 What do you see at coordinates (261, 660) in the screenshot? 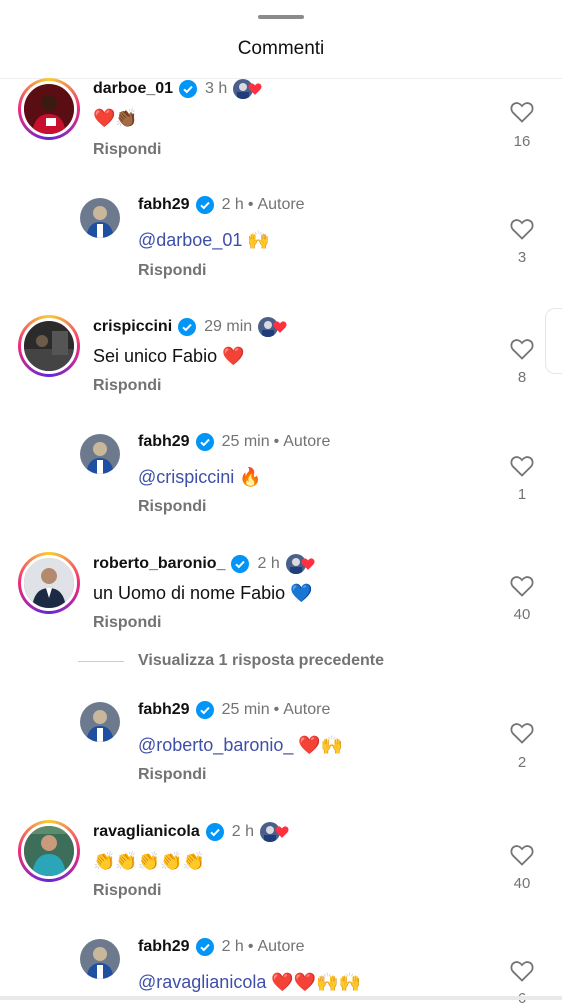
I see `view-previous-label: Visualizza 1 risposta precedente` at bounding box center [261, 660].